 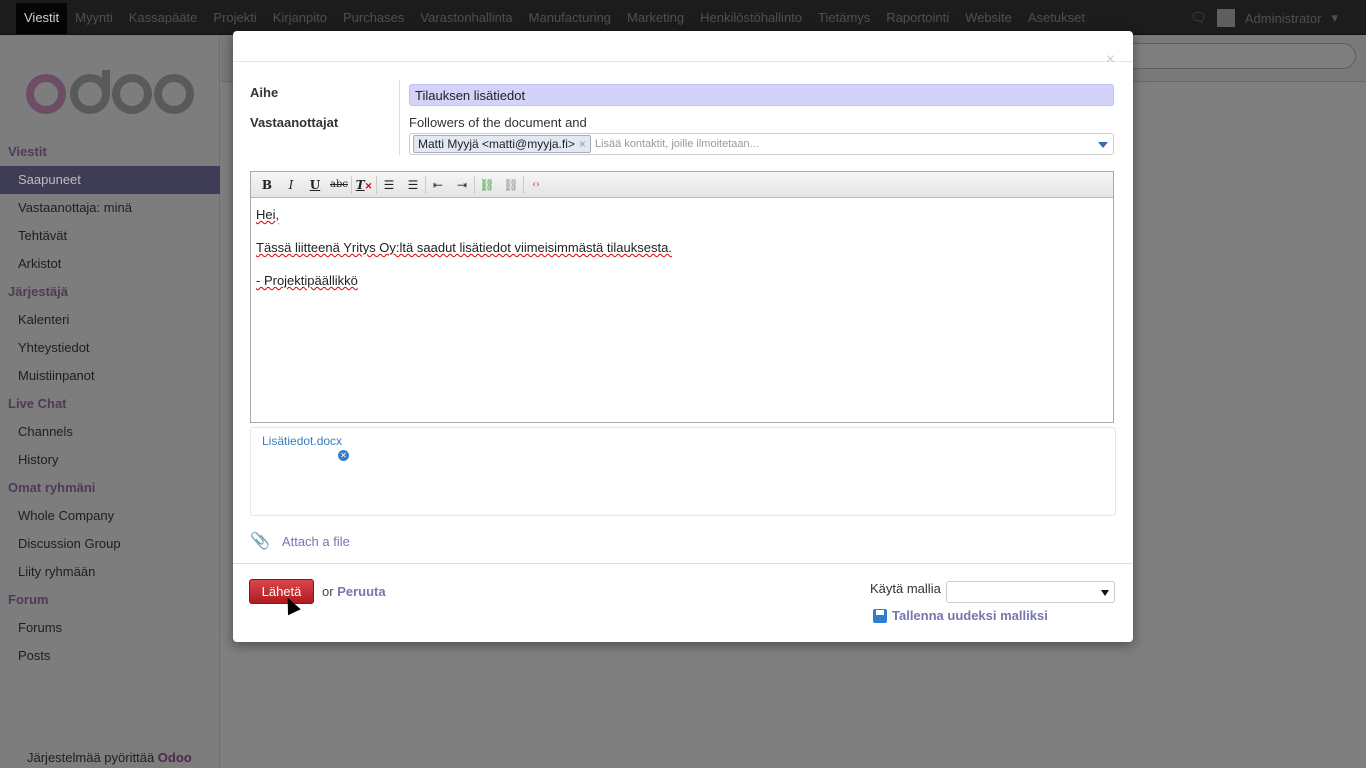 I want to click on sidebar-item: Discussion Group, so click(x=110, y=544).